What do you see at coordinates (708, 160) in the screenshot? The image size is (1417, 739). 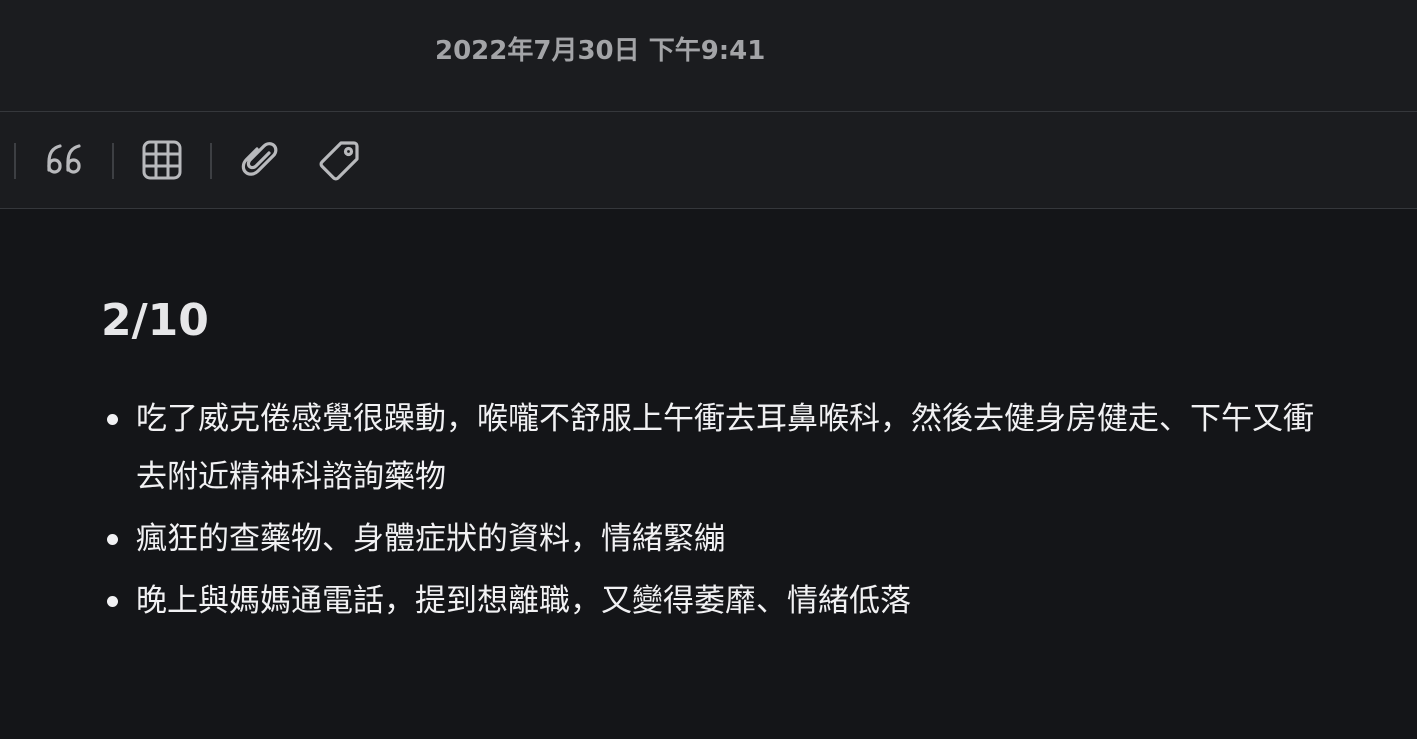 I see `formatting-toolbar` at bounding box center [708, 160].